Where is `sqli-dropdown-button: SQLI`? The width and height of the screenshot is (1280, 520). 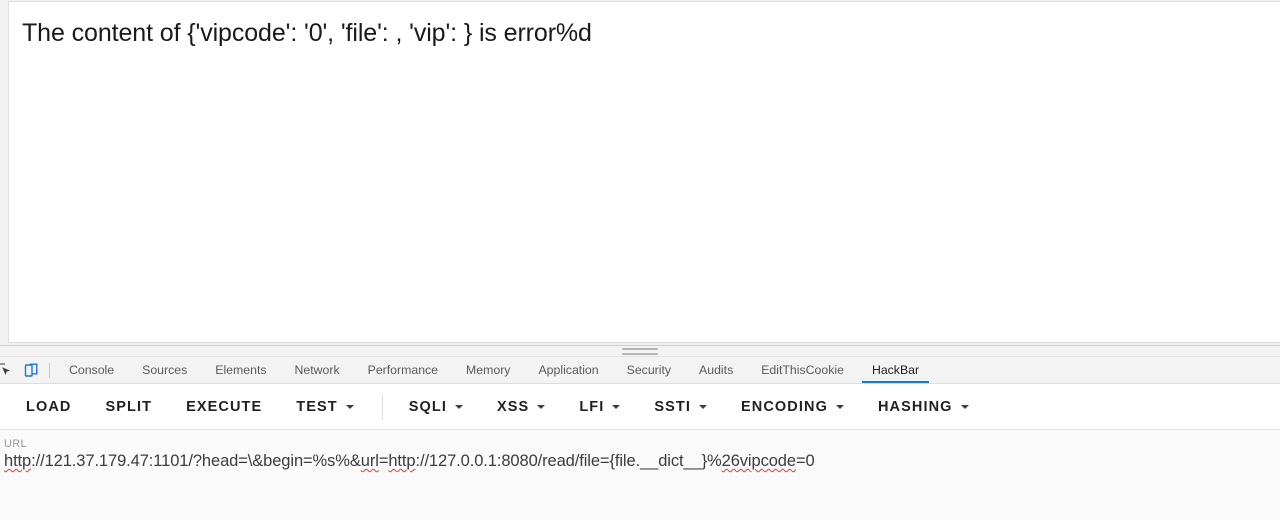
sqli-dropdown-button: SQLI is located at coordinates (436, 407).